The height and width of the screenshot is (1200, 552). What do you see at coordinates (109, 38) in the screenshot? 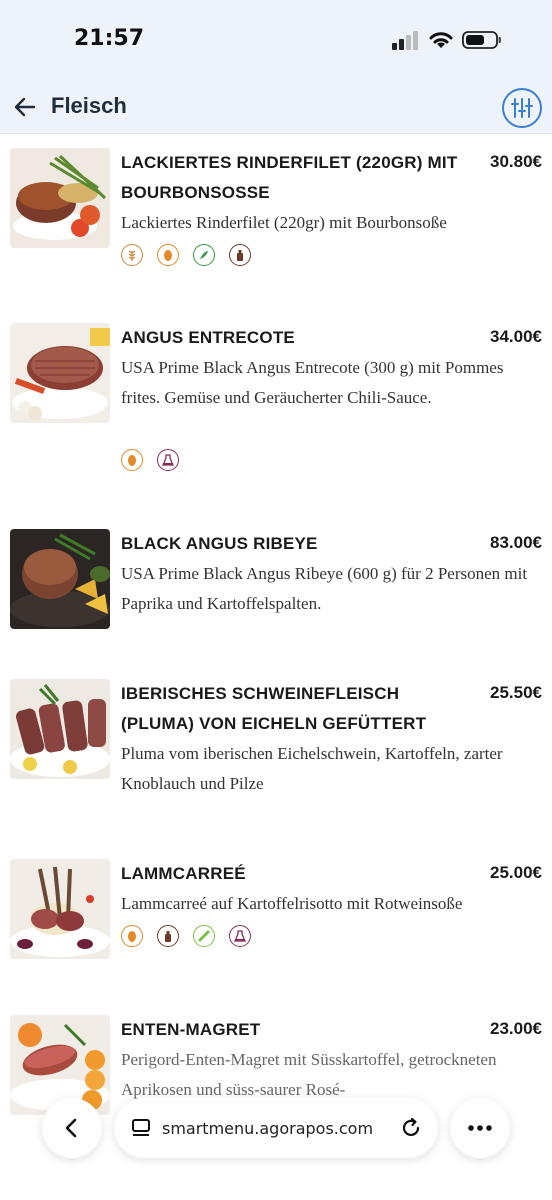
I see `status-time: 21:57` at bounding box center [109, 38].